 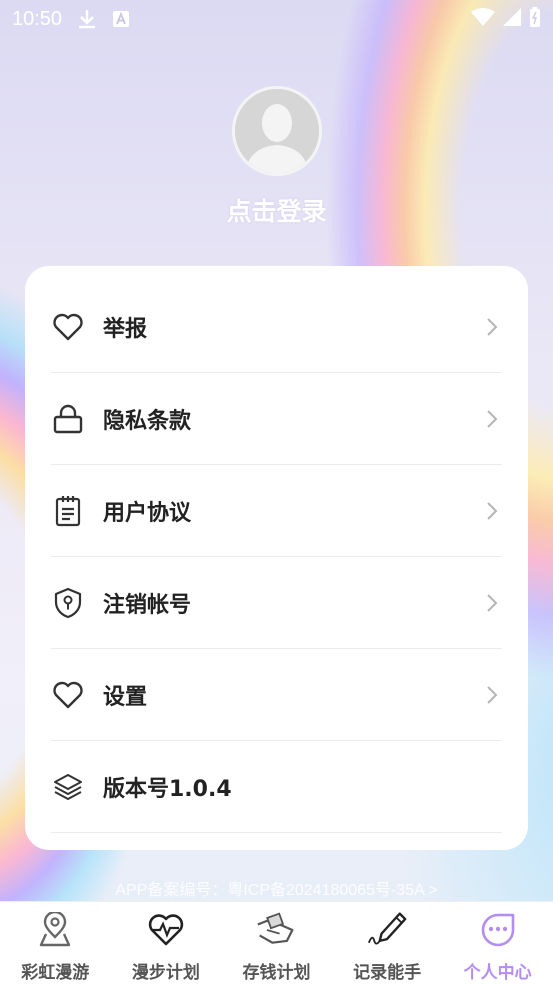 I want to click on tab-rainbow-roam: 彩虹漫游, so click(x=55, y=943).